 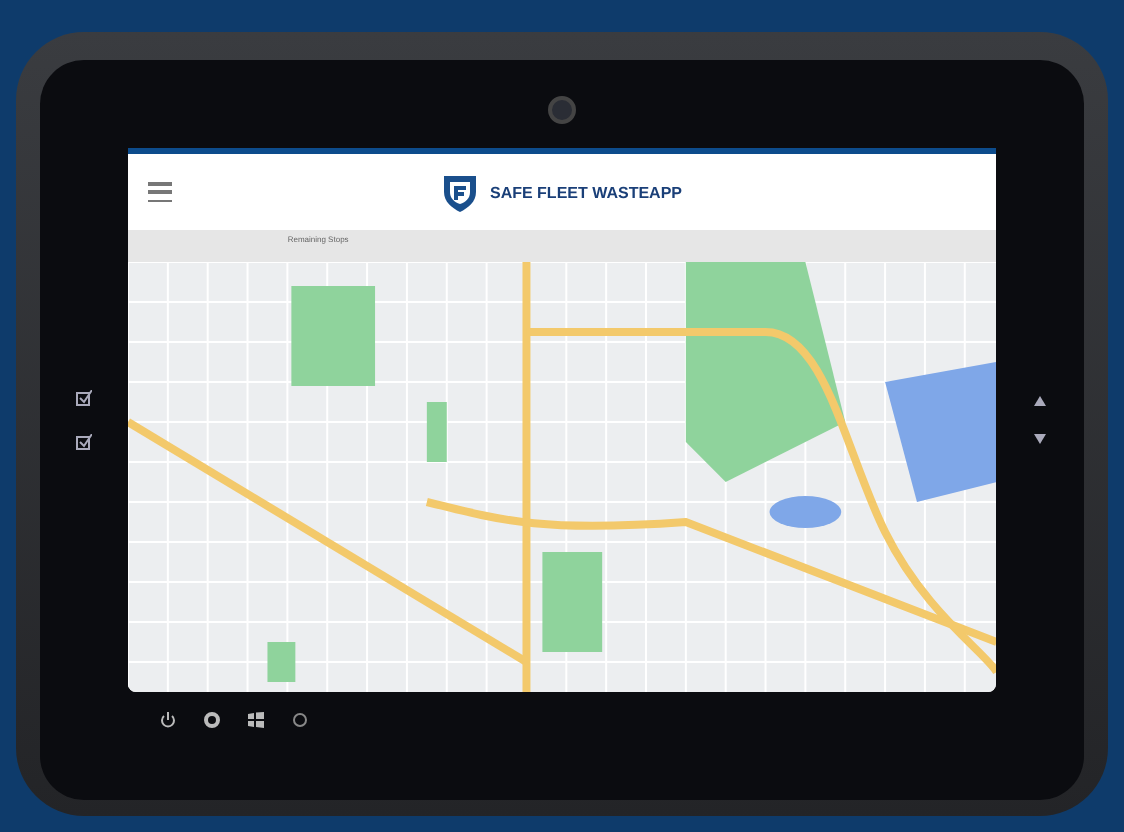 I want to click on app-title: SAFE FLEET WASTEAPP, so click(x=585, y=192).